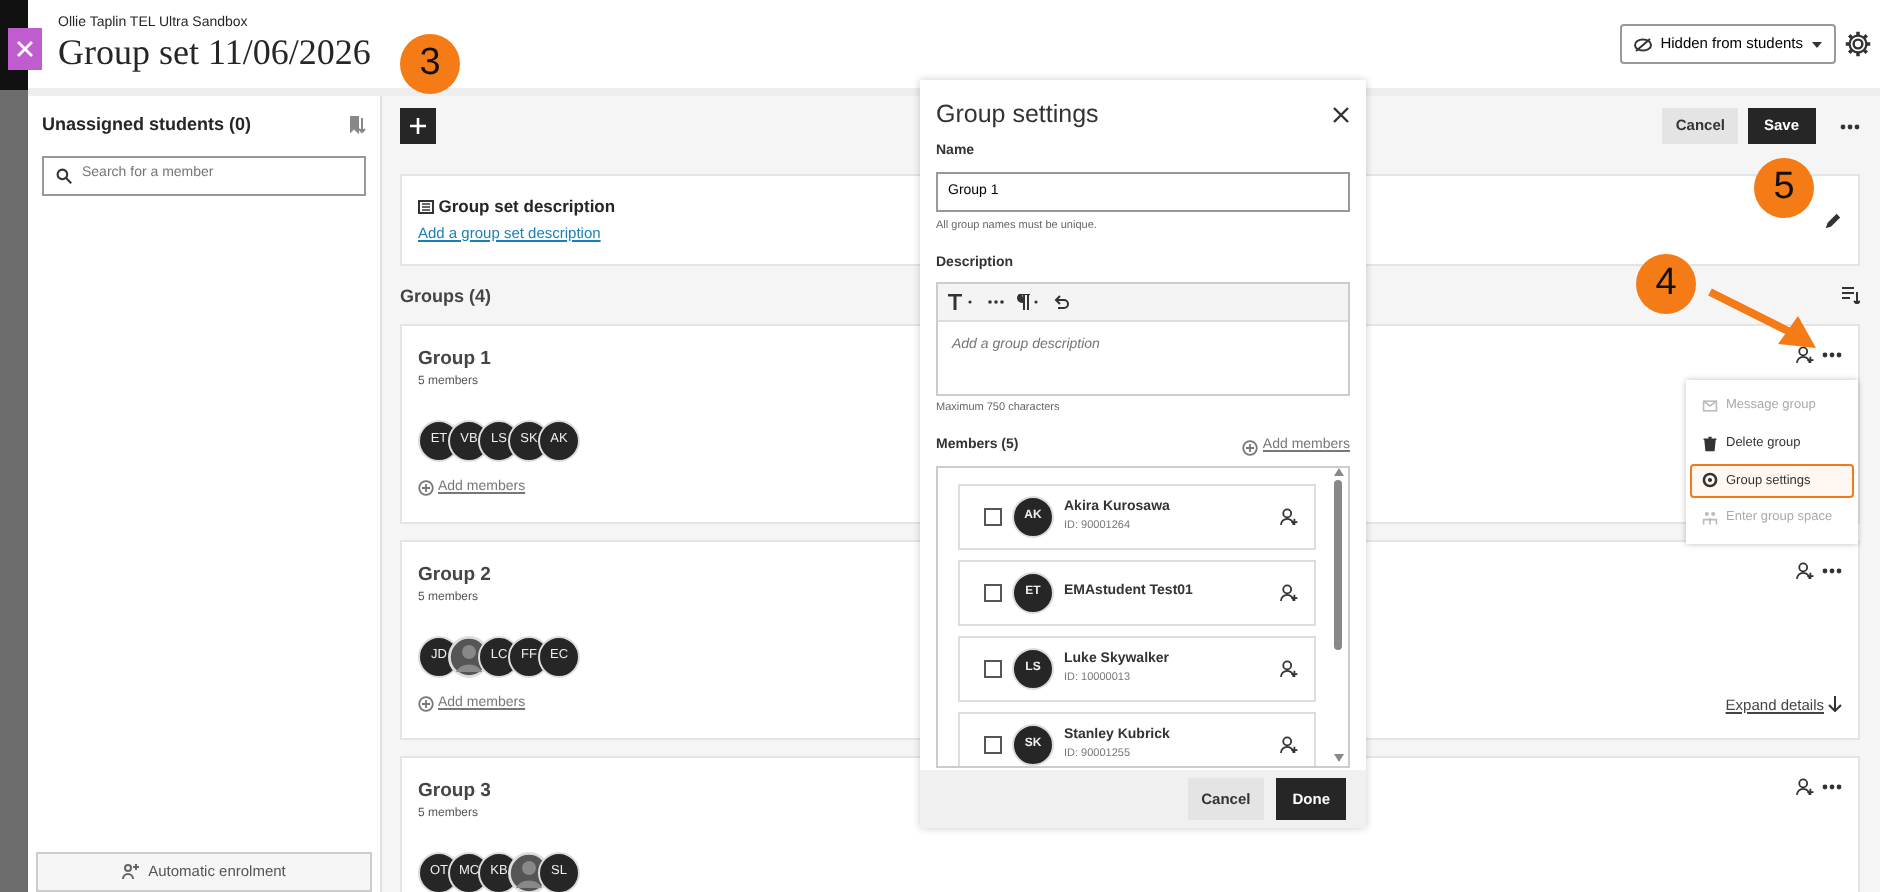 The image size is (1880, 892). I want to click on paragraph-icon, so click(1029, 302).